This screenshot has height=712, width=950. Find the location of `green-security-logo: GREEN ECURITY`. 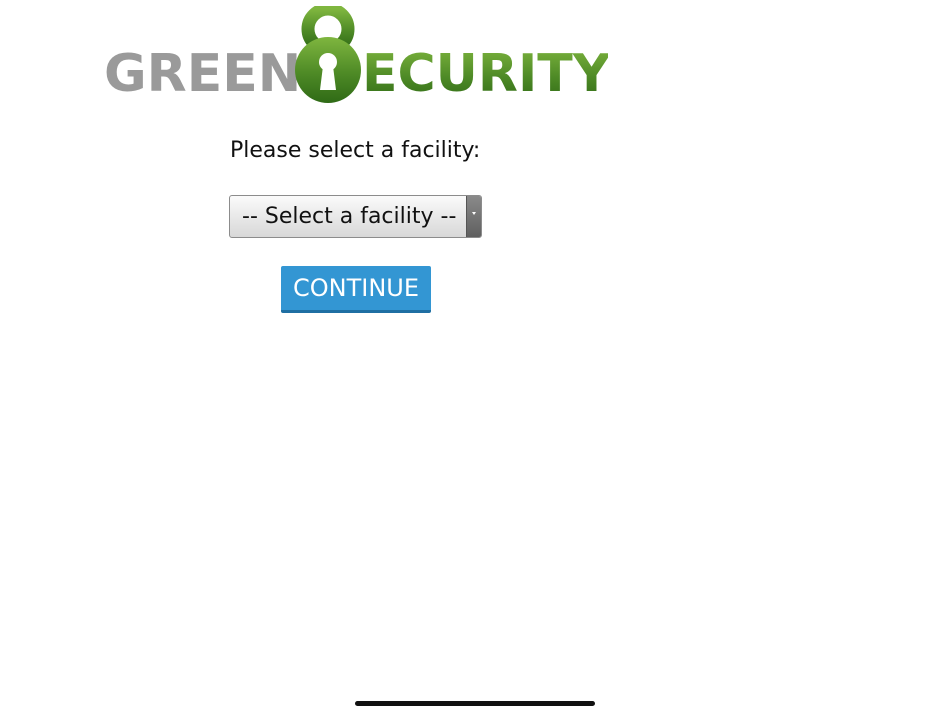

green-security-logo: GREEN ECURITY is located at coordinates (356, 55).